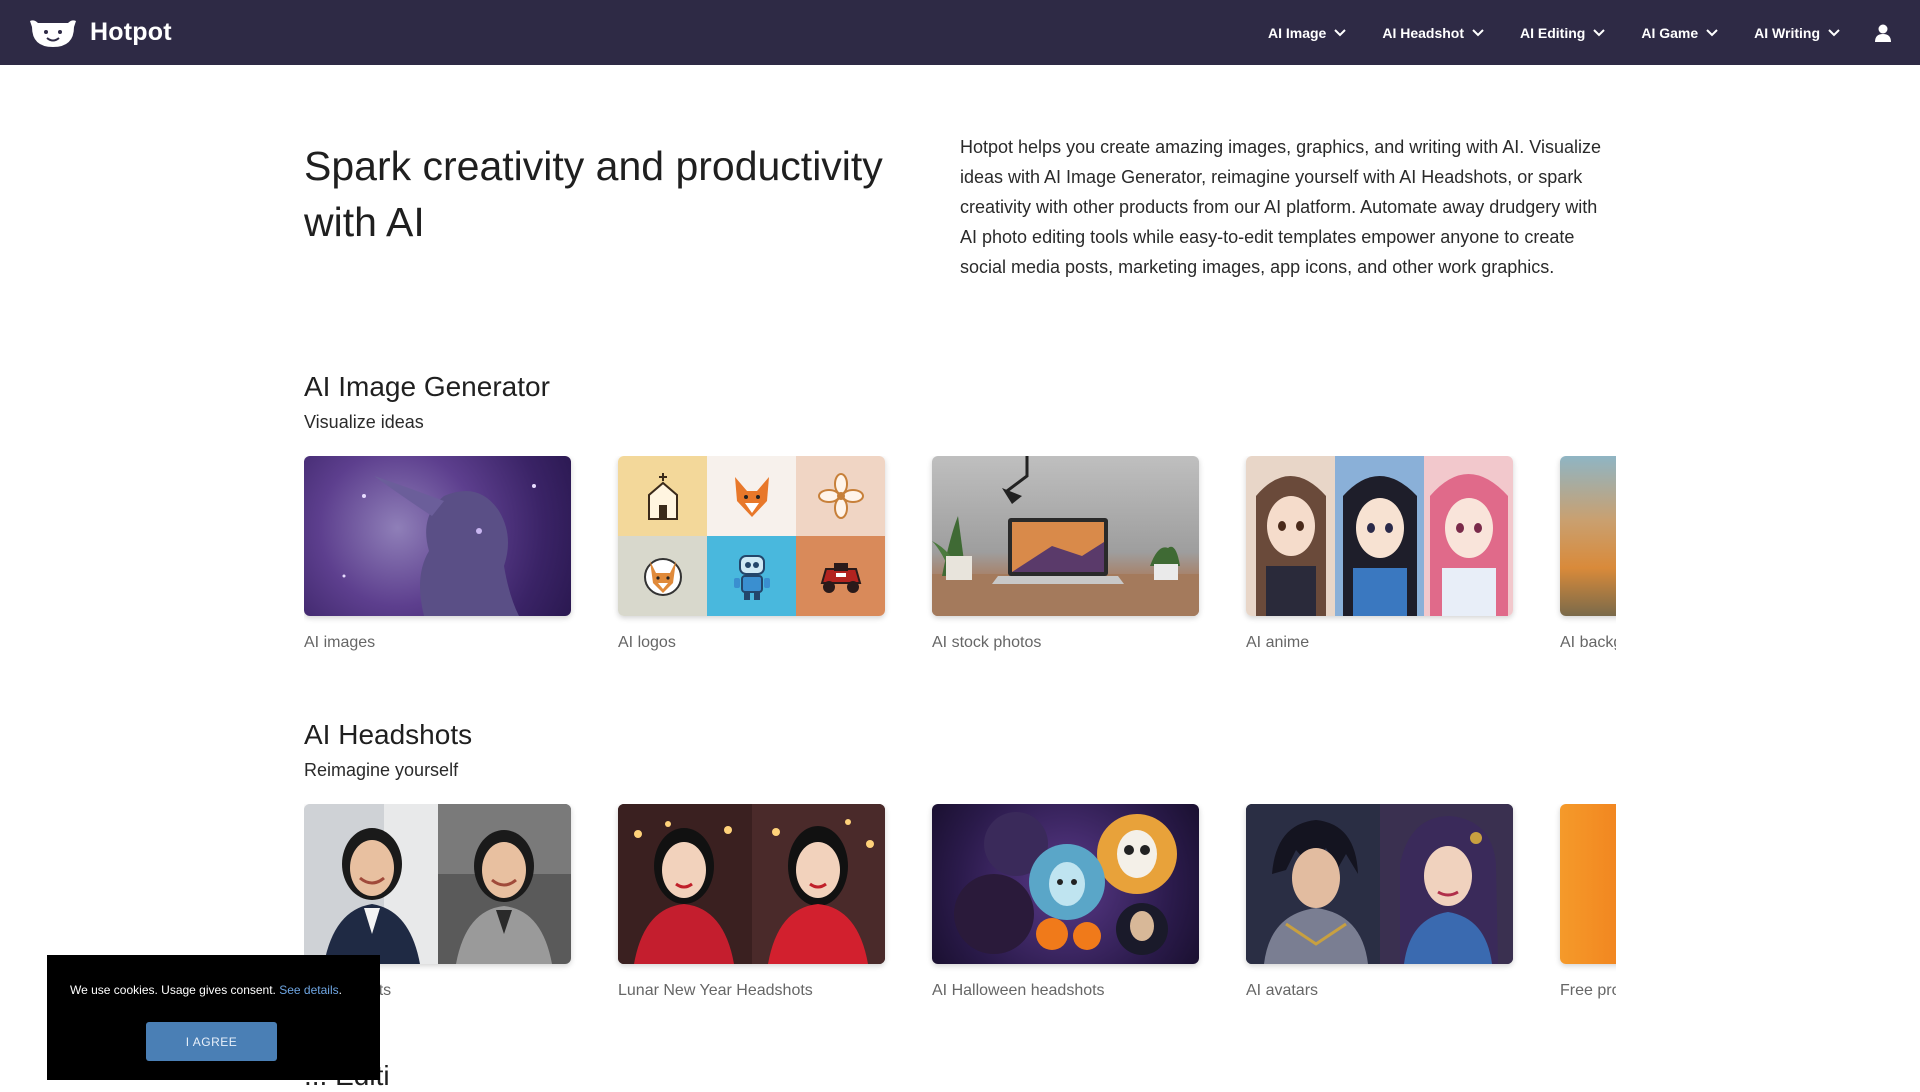 The height and width of the screenshot is (1092, 1920). I want to click on thumbnail-lunar-new-year-headshots, so click(751, 884).